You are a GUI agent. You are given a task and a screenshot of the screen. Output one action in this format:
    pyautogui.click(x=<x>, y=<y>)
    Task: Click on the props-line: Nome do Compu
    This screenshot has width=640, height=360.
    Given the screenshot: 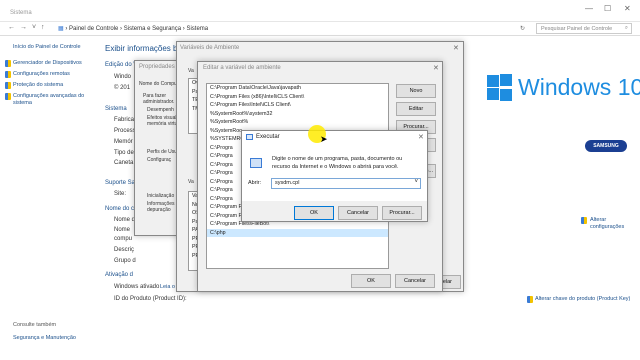 What is the action you would take?
    pyautogui.click(x=158, y=84)
    